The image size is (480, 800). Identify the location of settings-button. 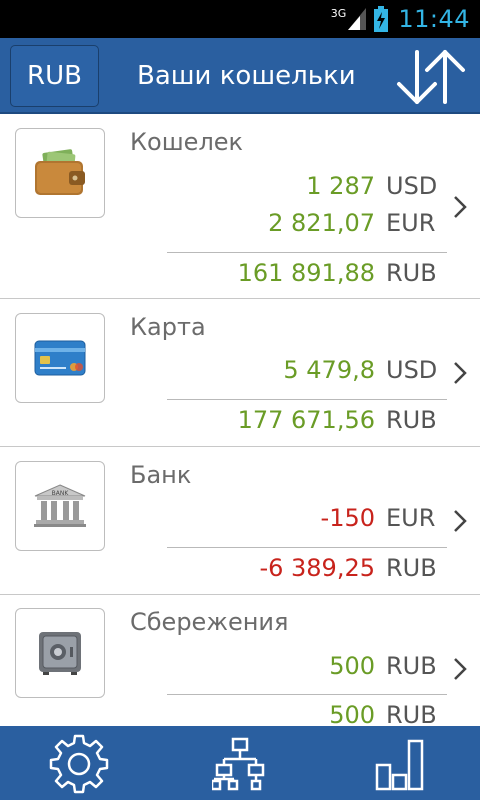
(79, 764).